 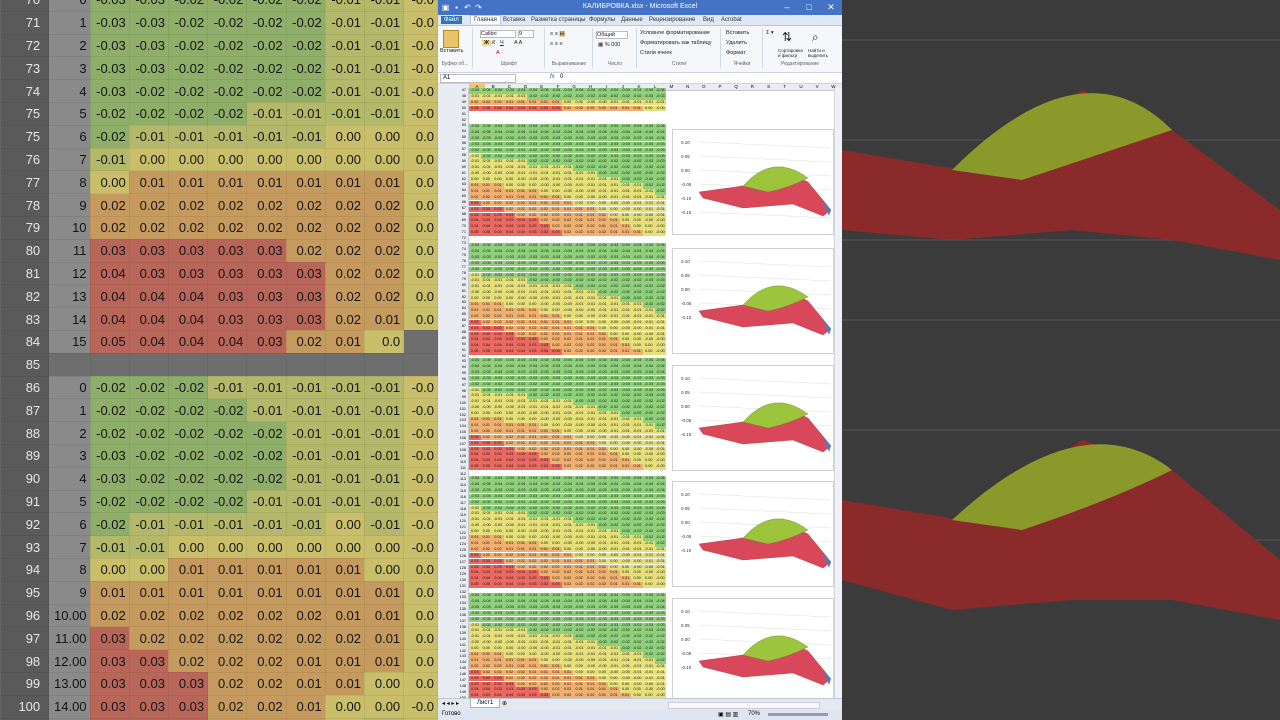 What do you see at coordinates (463, 533) in the screenshot?
I see `row-number: 122` at bounding box center [463, 533].